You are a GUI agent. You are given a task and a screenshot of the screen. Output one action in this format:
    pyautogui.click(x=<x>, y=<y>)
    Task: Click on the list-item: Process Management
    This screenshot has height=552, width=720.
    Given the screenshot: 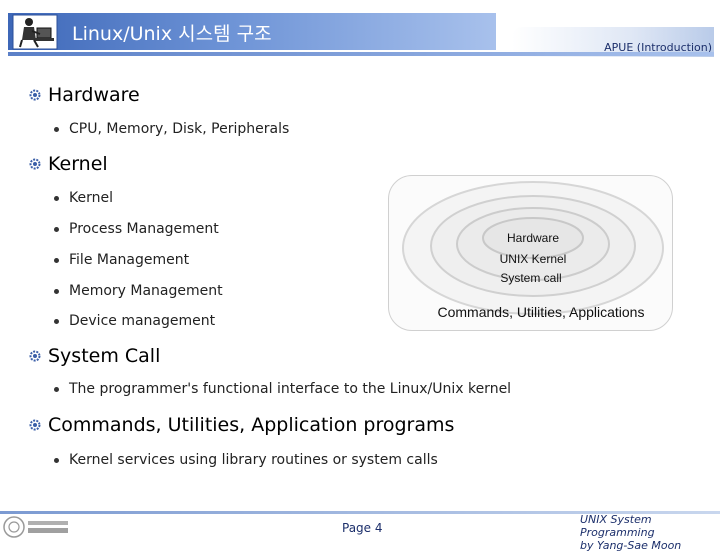 What is the action you would take?
    pyautogui.click(x=136, y=229)
    